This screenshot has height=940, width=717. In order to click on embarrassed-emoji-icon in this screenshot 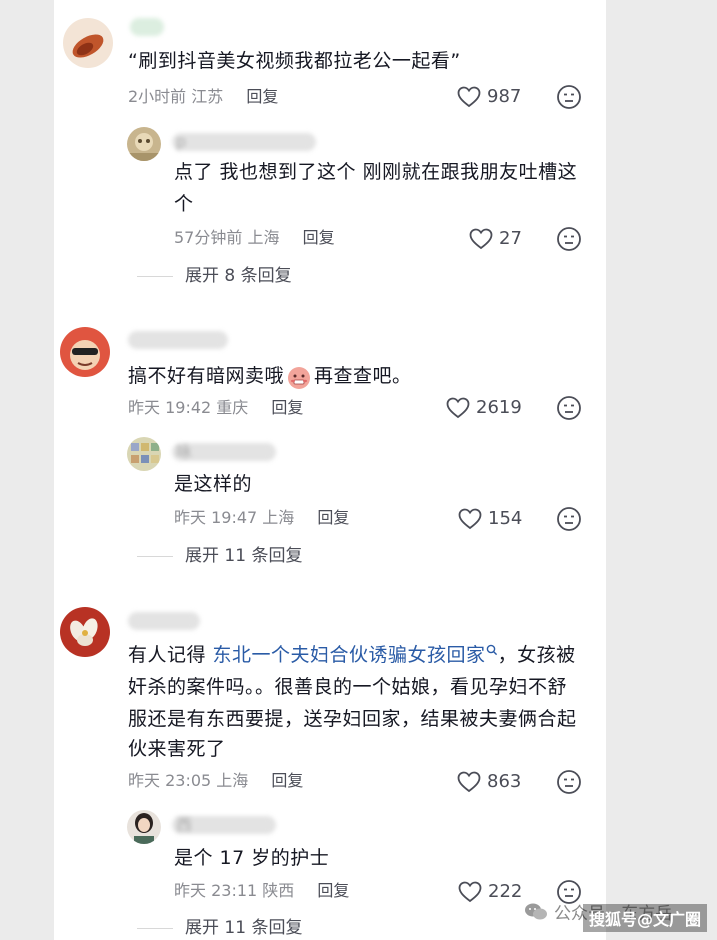, I will do `click(299, 377)`.